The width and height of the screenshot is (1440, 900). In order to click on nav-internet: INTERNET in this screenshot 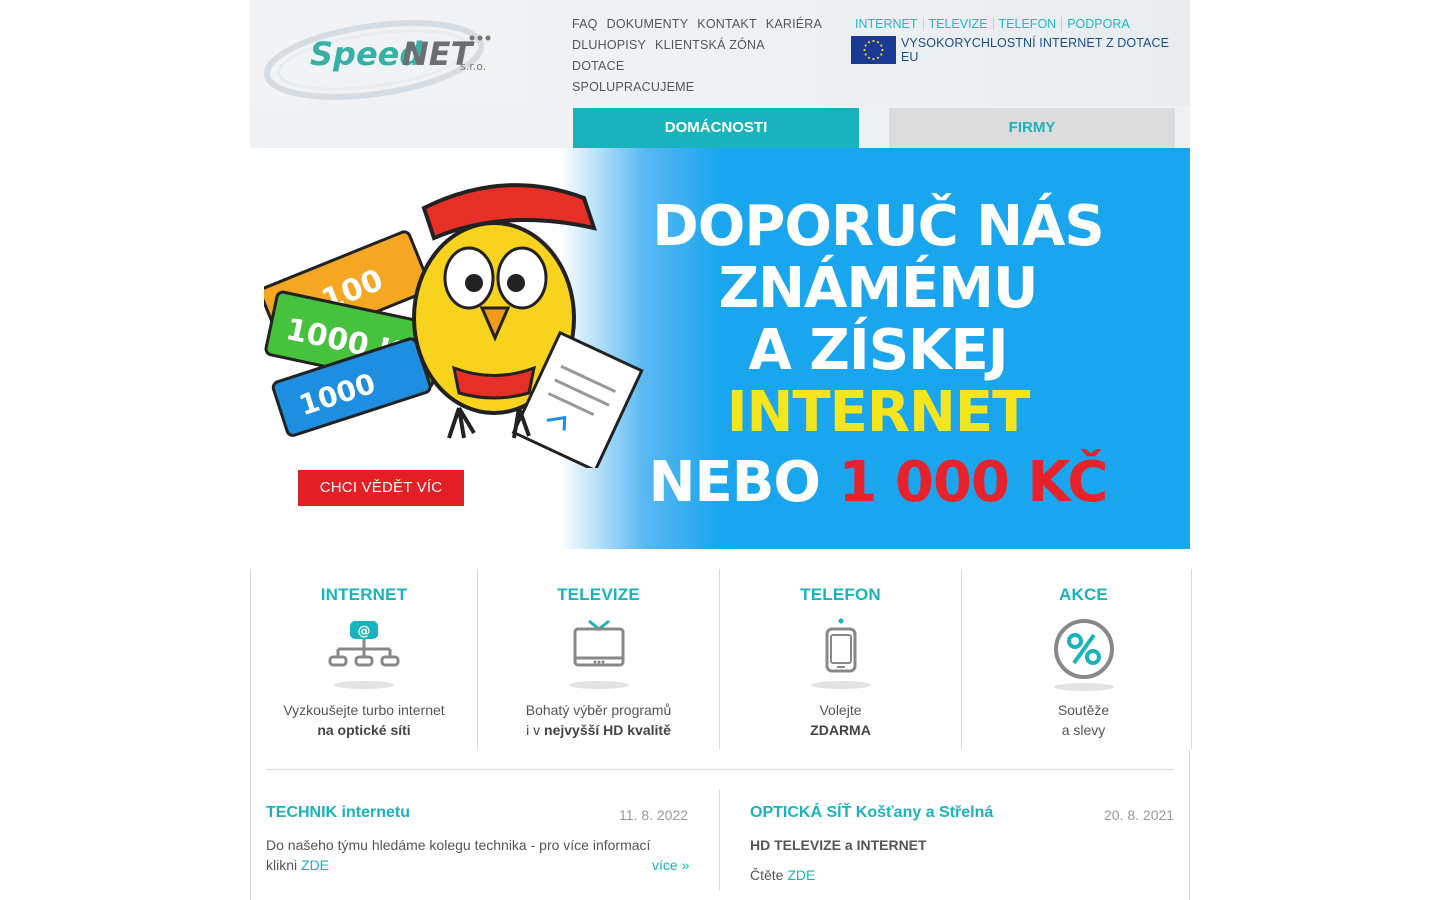, I will do `click(887, 24)`.